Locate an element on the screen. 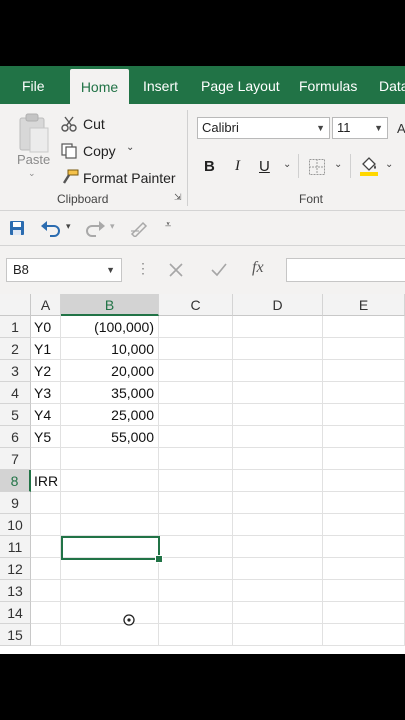  format-painter-button: Format Painter is located at coordinates (129, 178).